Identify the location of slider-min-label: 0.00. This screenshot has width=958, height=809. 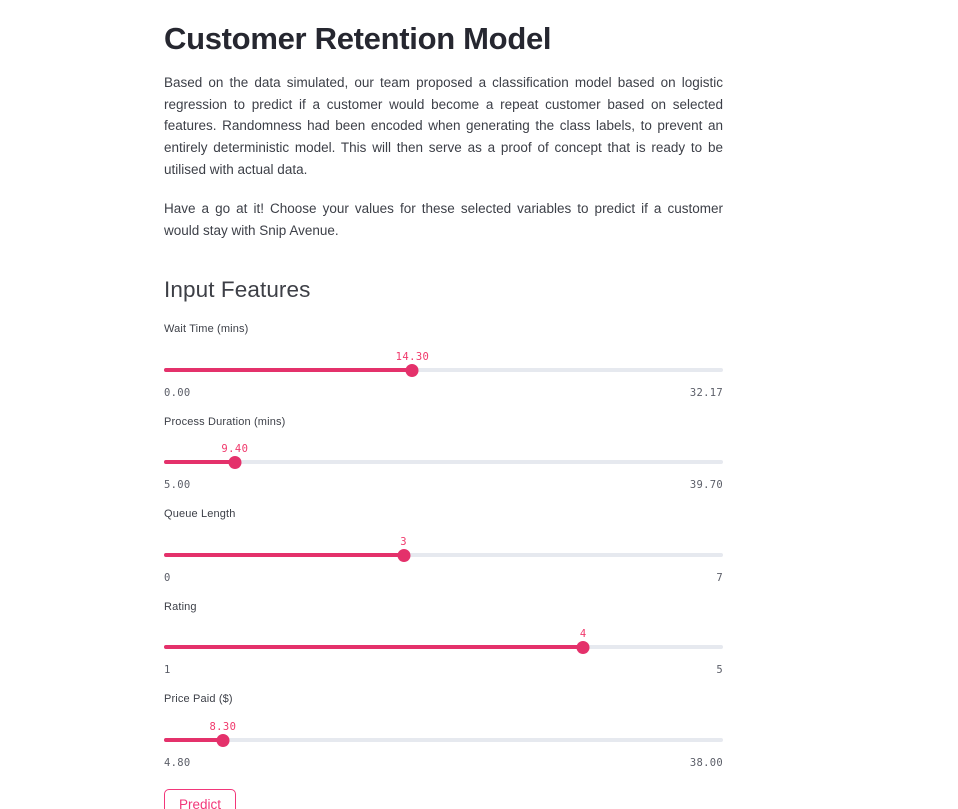
(177, 392).